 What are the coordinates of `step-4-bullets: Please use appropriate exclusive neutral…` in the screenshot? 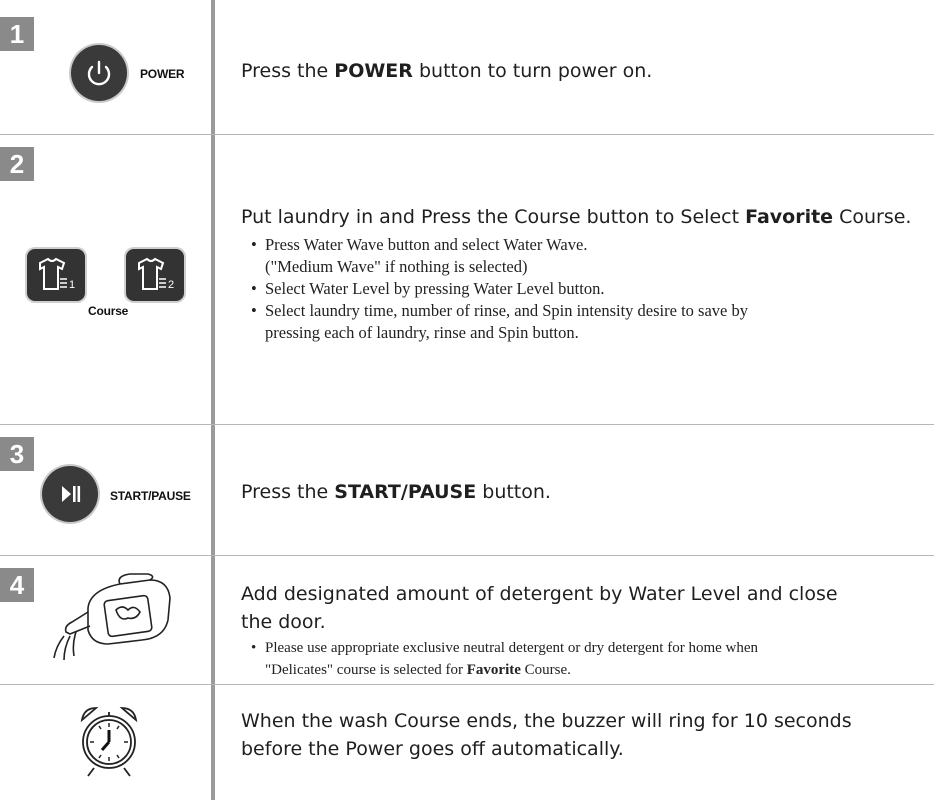 It's located at (586, 659).